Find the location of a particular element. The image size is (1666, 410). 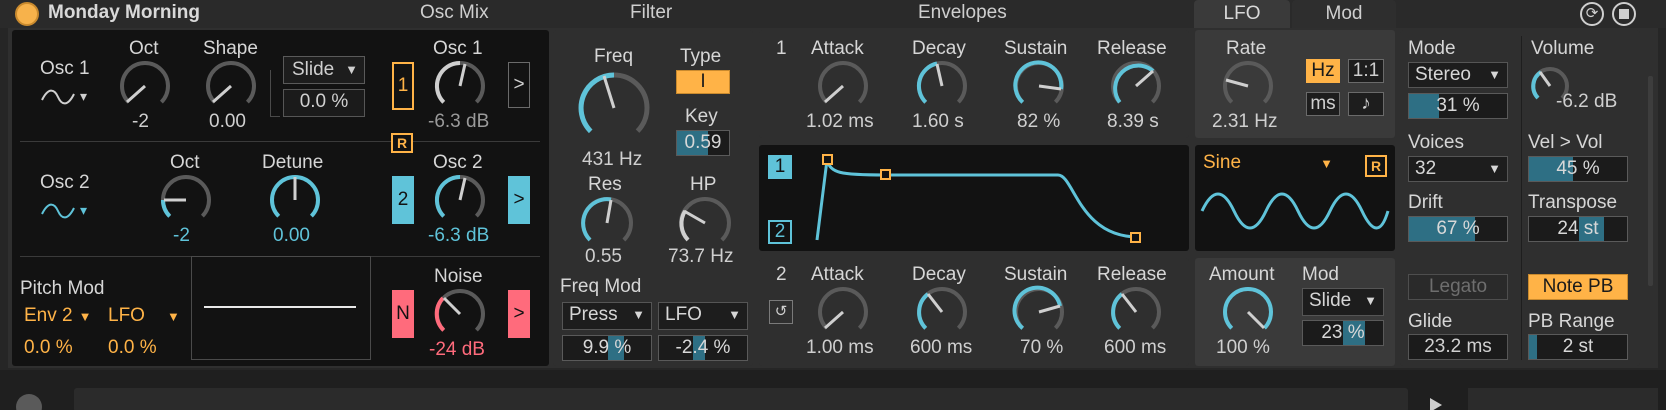

filter-freq-label: Freq is located at coordinates (614, 56).